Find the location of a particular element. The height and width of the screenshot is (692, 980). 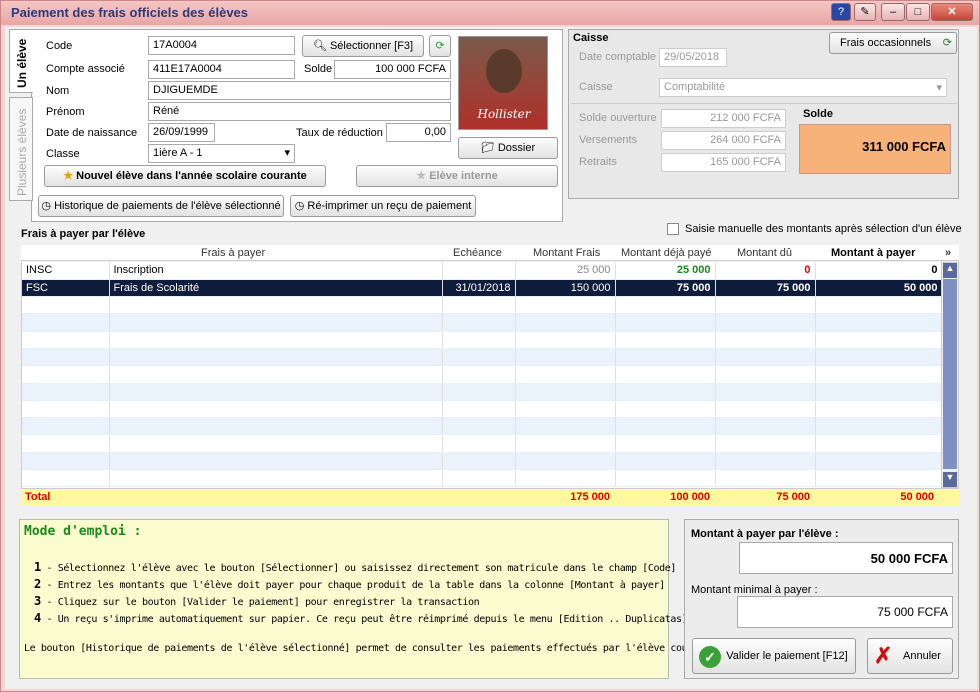

chevron-down-icon: ▾ is located at coordinates (287, 153).